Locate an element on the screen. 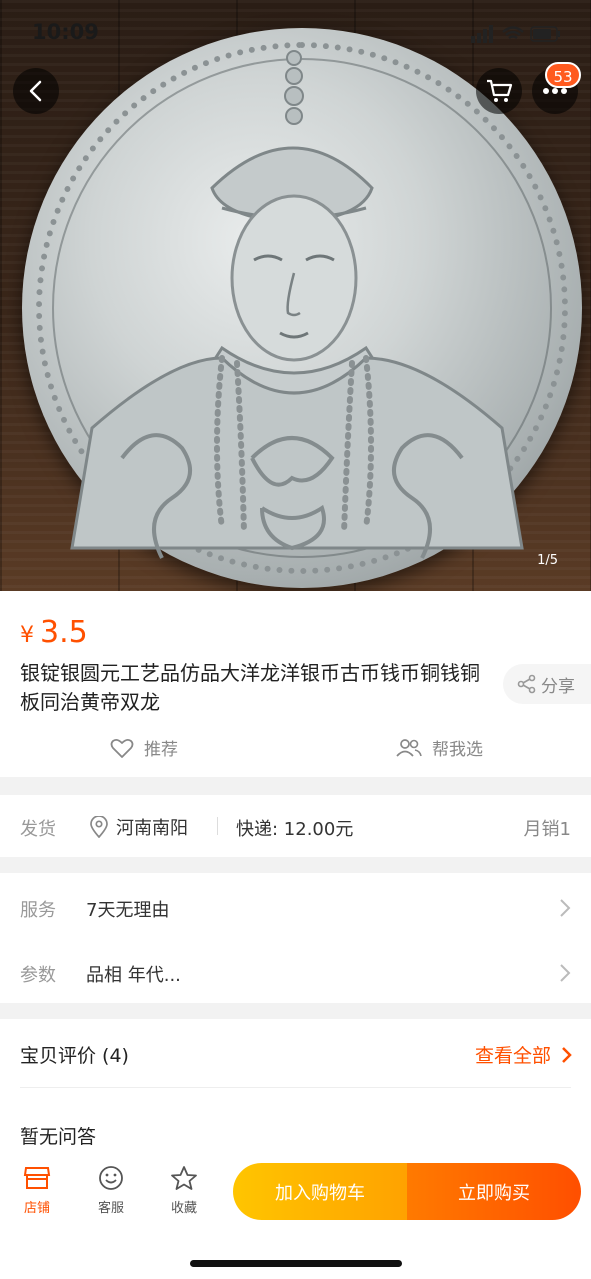  recommend-label: 推荐 is located at coordinates (161, 750).